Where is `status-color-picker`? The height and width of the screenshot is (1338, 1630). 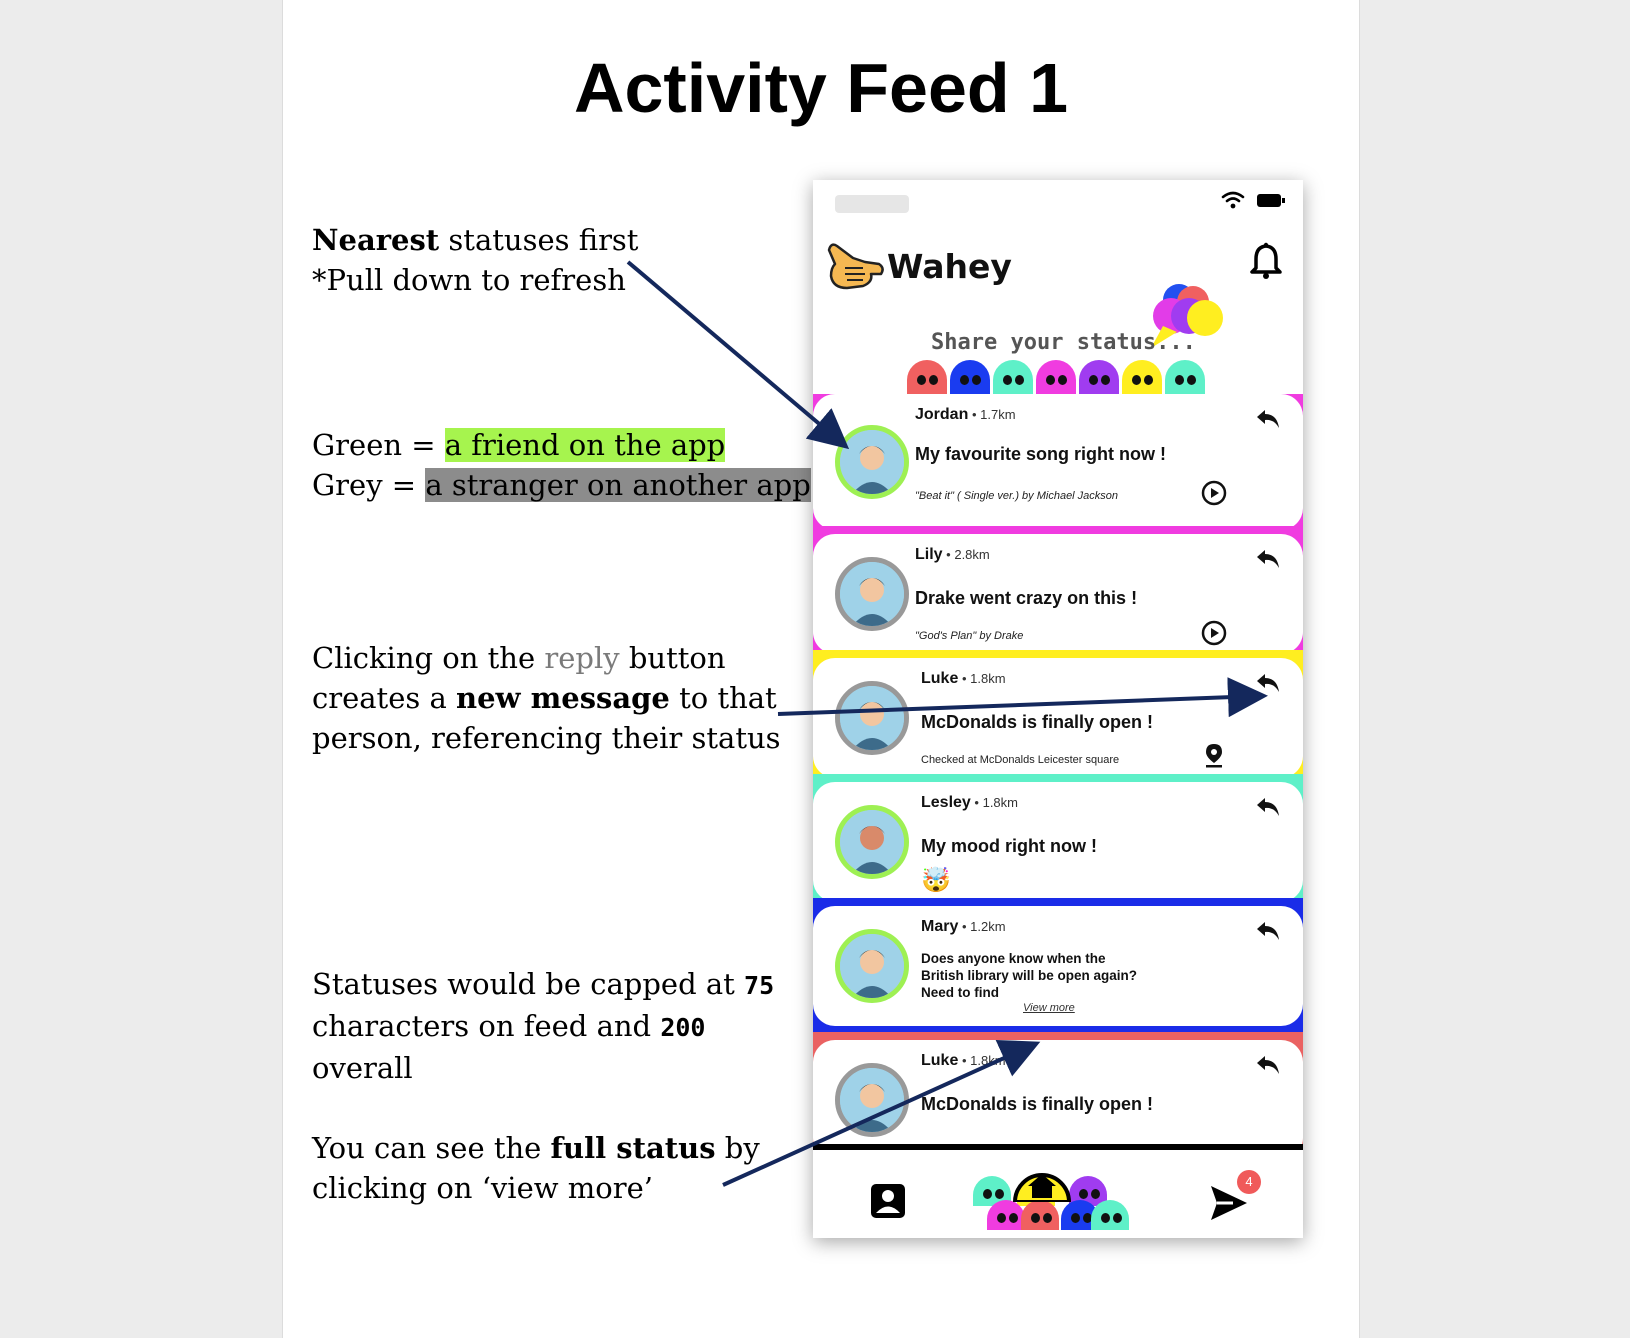
status-color-picker is located at coordinates (1057, 377).